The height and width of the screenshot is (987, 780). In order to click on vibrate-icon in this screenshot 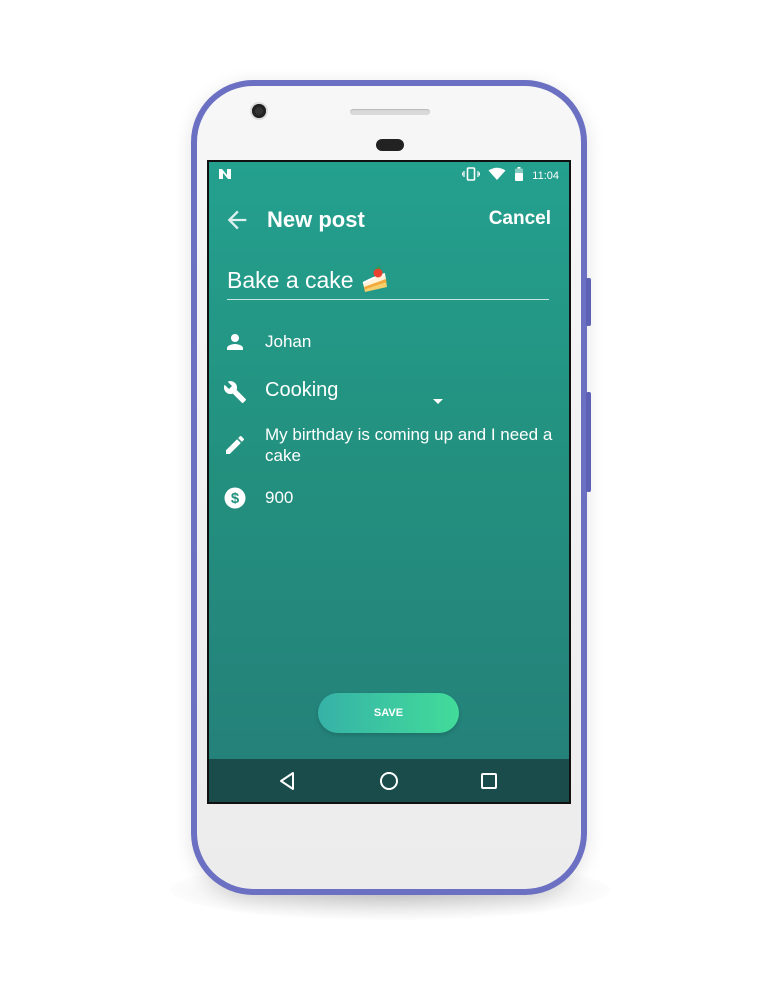, I will do `click(471, 175)`.